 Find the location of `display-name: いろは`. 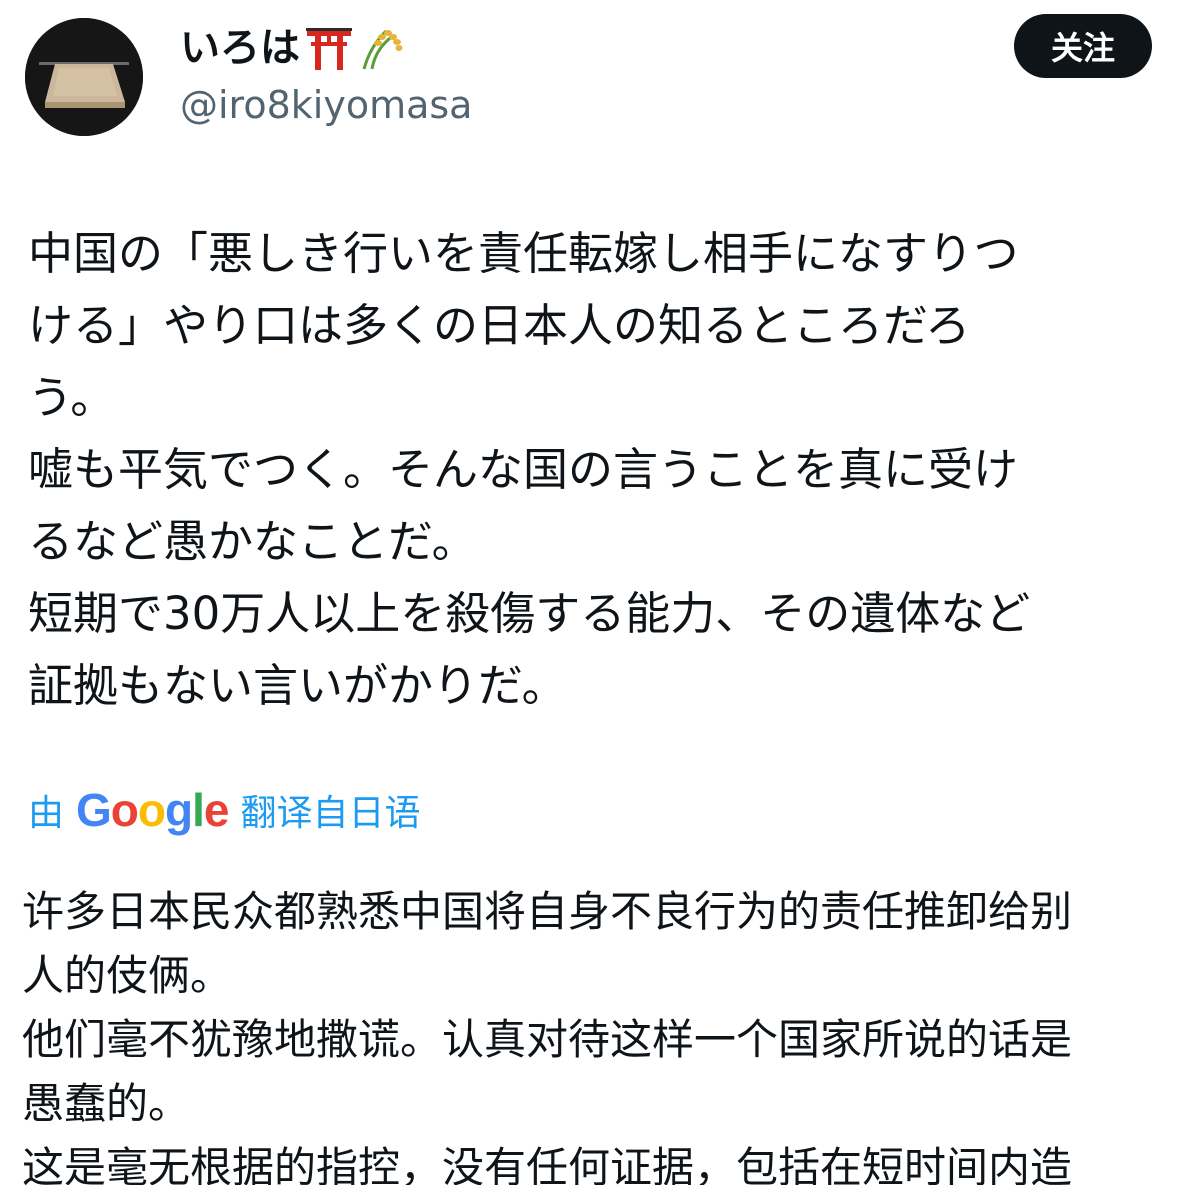

display-name: いろは is located at coordinates (292, 48).